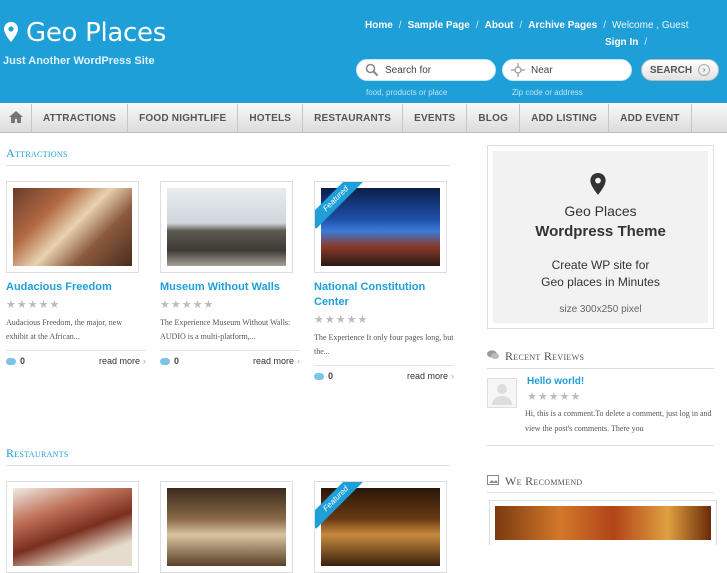 The width and height of the screenshot is (727, 573). Describe the element at coordinates (407, 92) in the screenshot. I see `search-what-hint: food, products or place` at that location.